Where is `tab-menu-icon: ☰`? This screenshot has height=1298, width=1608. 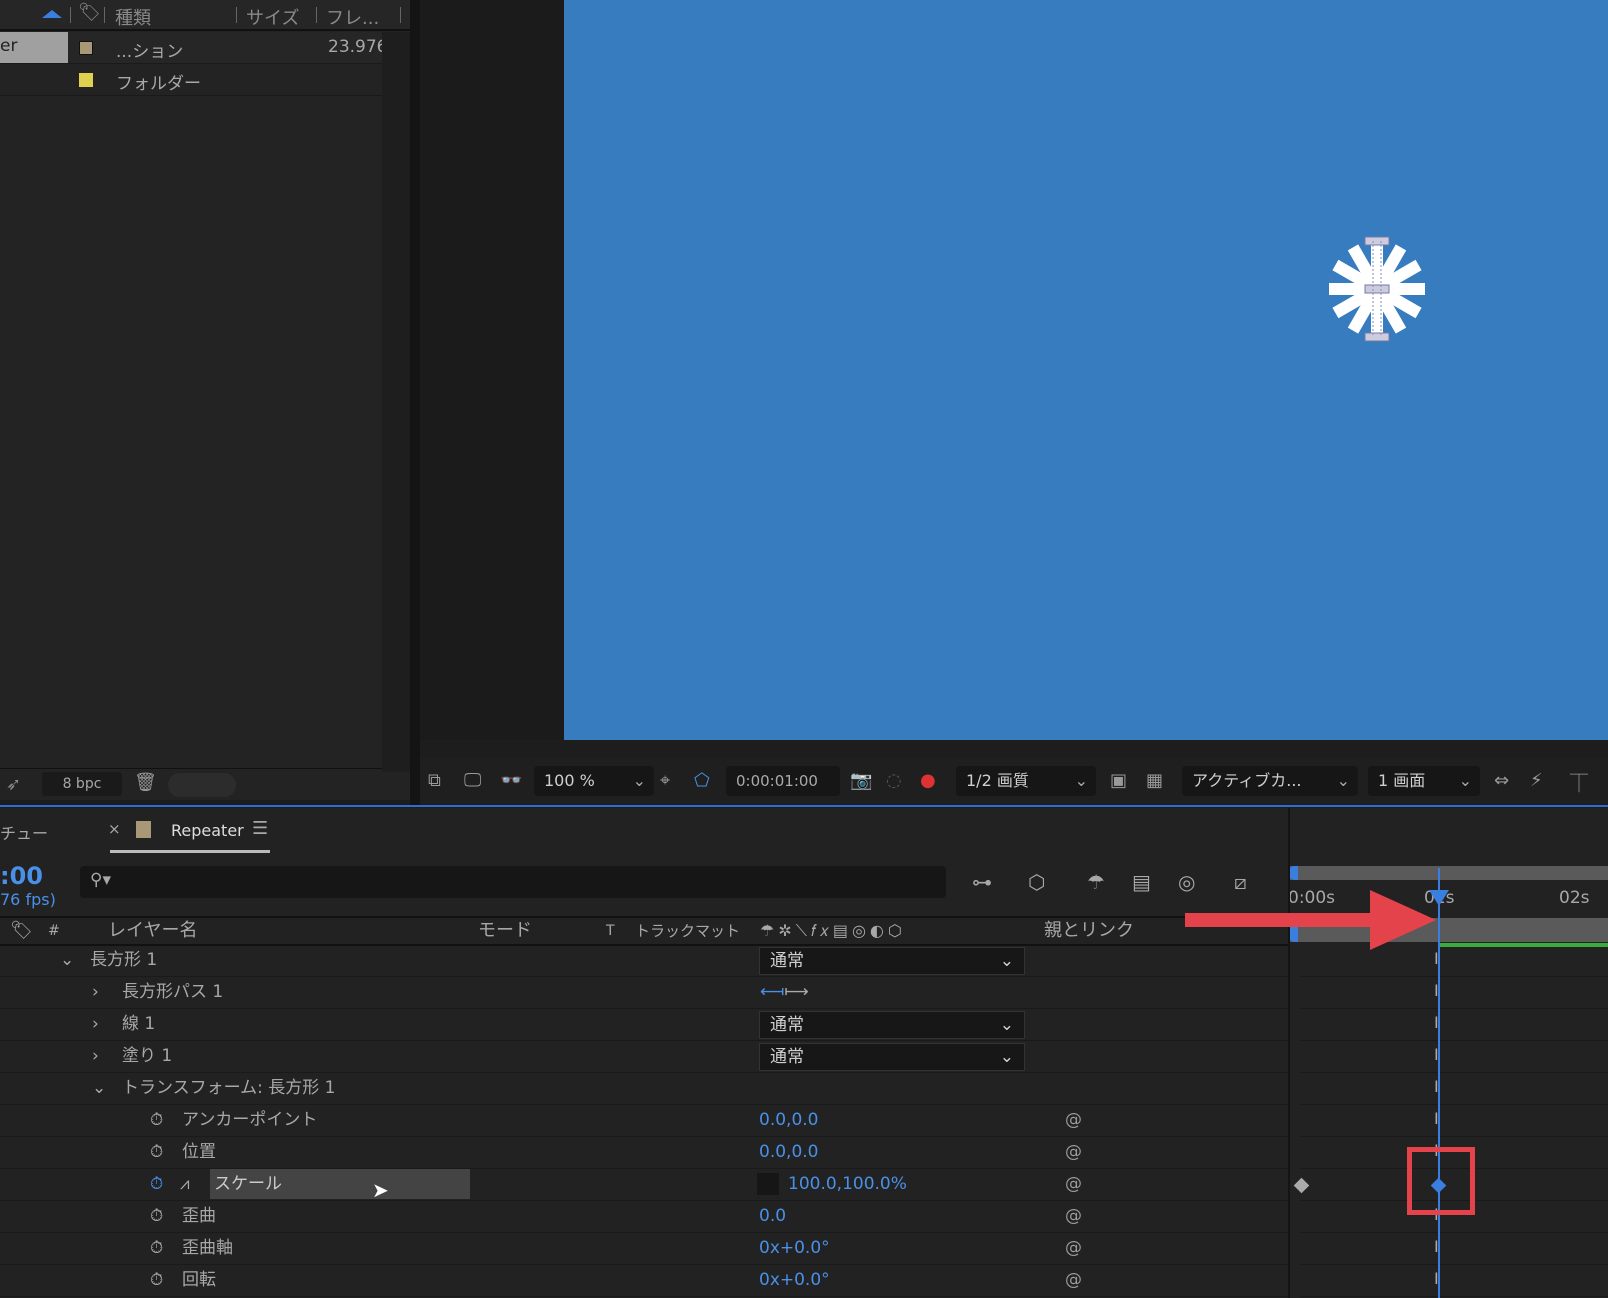 tab-menu-icon: ☰ is located at coordinates (260, 828).